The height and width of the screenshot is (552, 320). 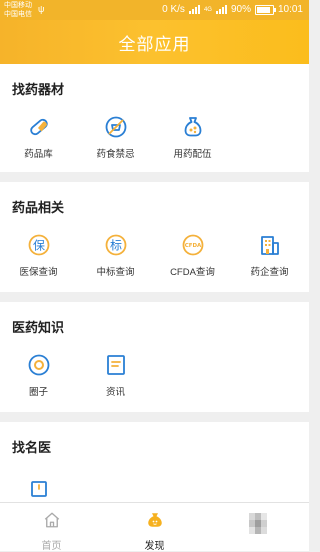 What do you see at coordinates (154, 10) in the screenshot?
I see `status-bar: 中国移动 中国电信 ψ 0 K/s 4G 90% 10:01` at bounding box center [154, 10].